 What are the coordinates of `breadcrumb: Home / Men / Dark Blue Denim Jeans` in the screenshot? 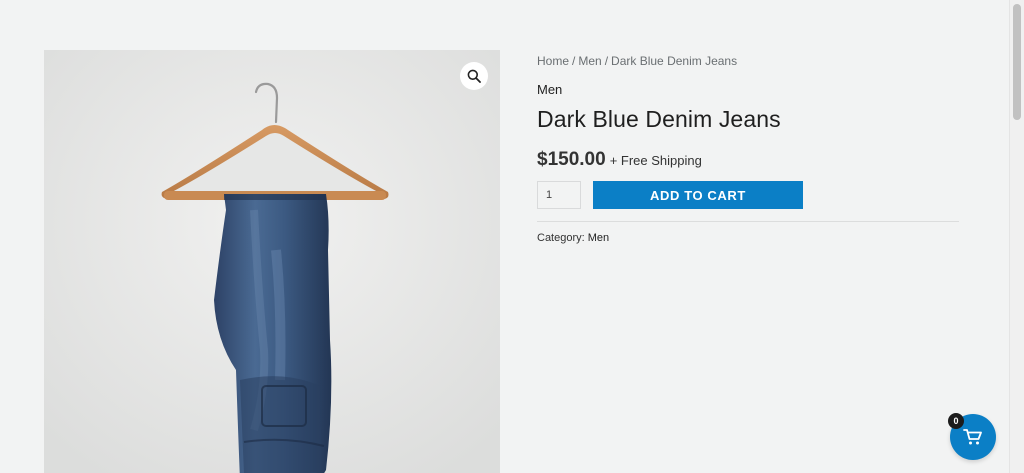 It's located at (748, 61).